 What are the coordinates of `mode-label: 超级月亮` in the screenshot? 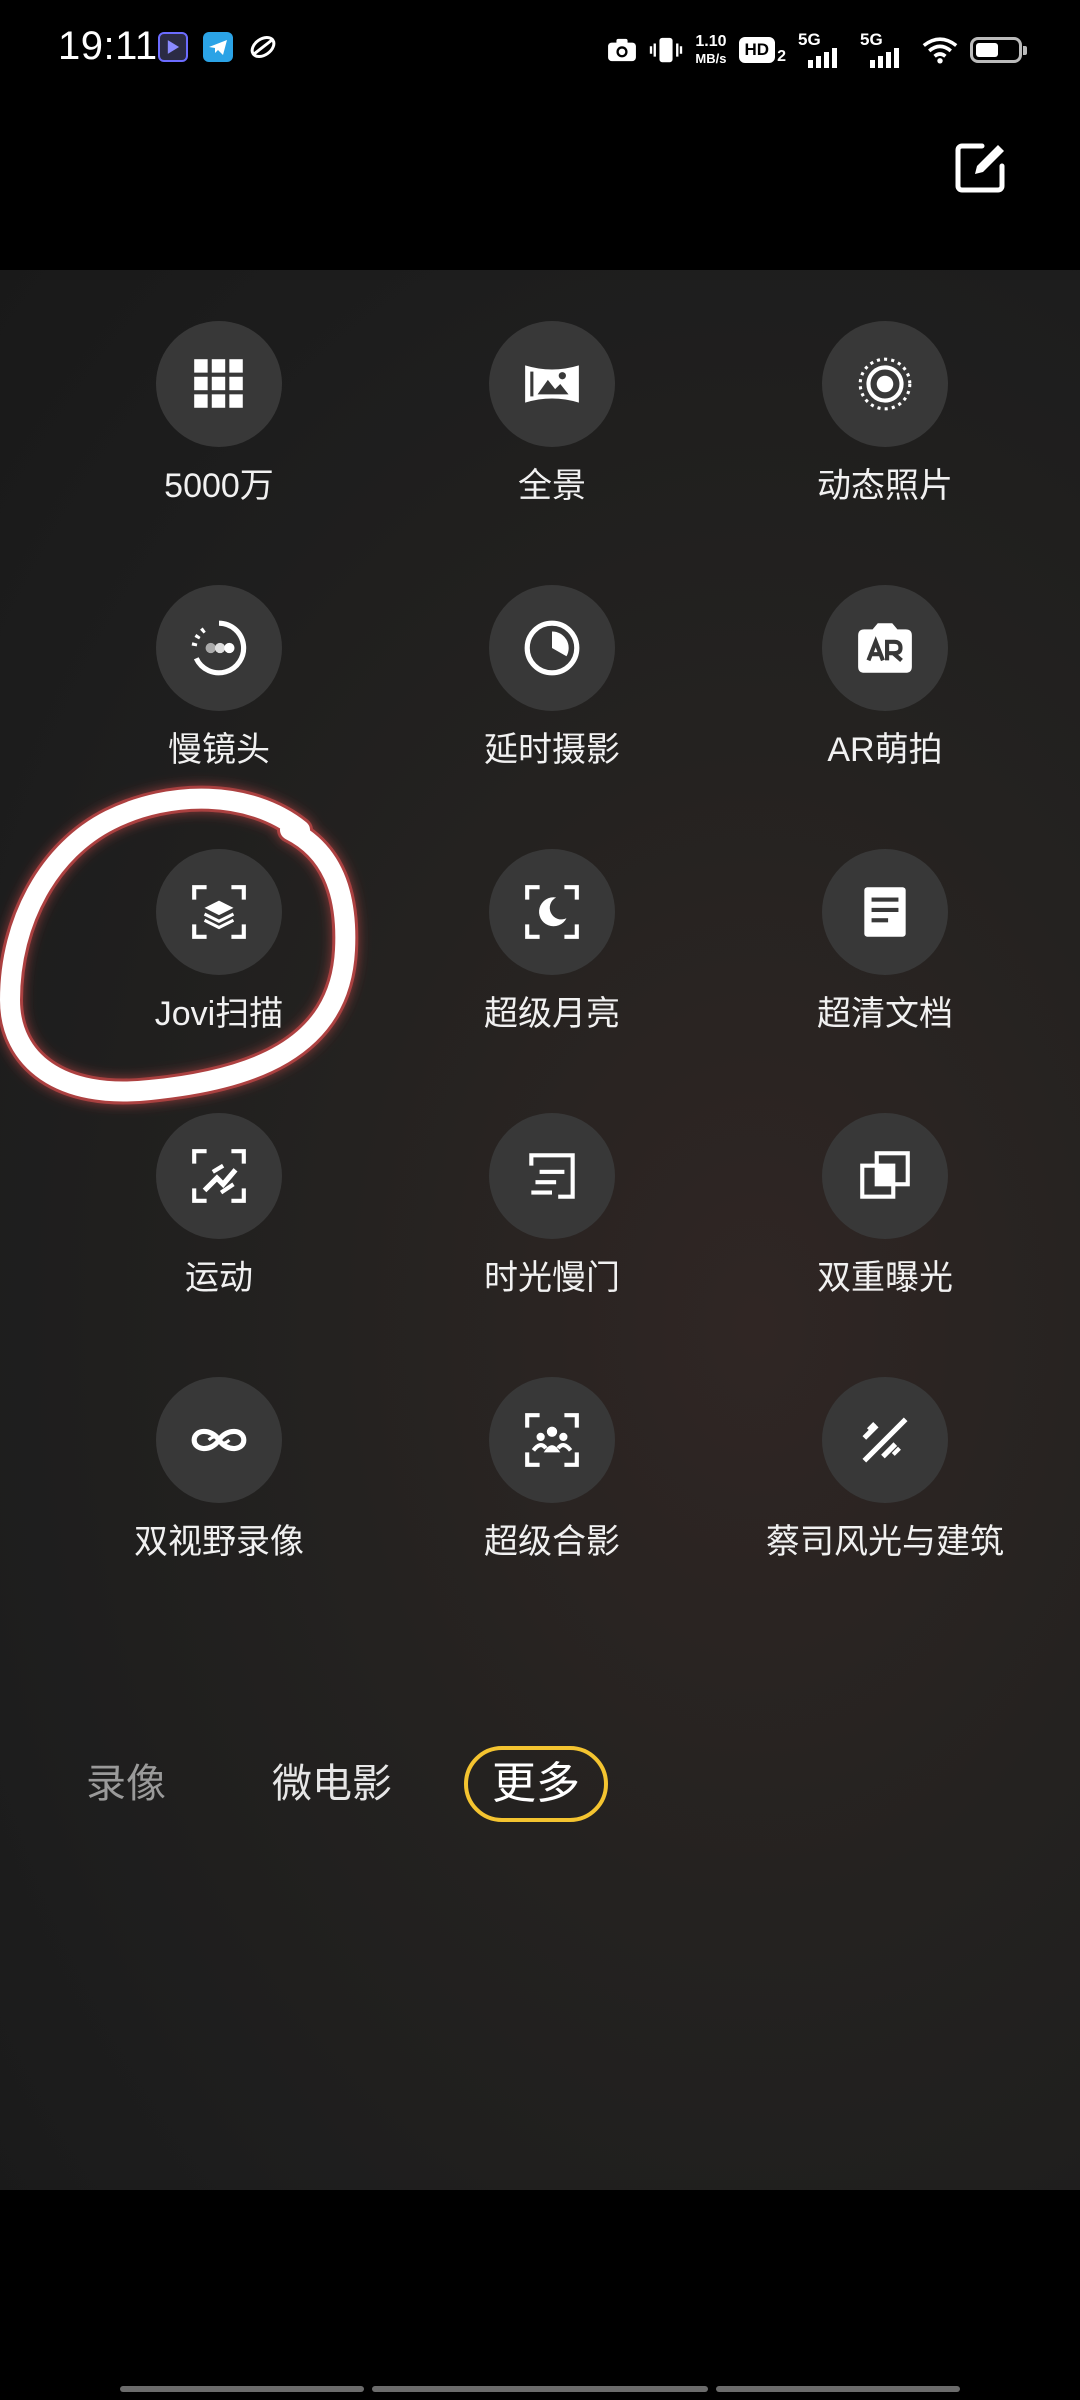 It's located at (552, 1014).